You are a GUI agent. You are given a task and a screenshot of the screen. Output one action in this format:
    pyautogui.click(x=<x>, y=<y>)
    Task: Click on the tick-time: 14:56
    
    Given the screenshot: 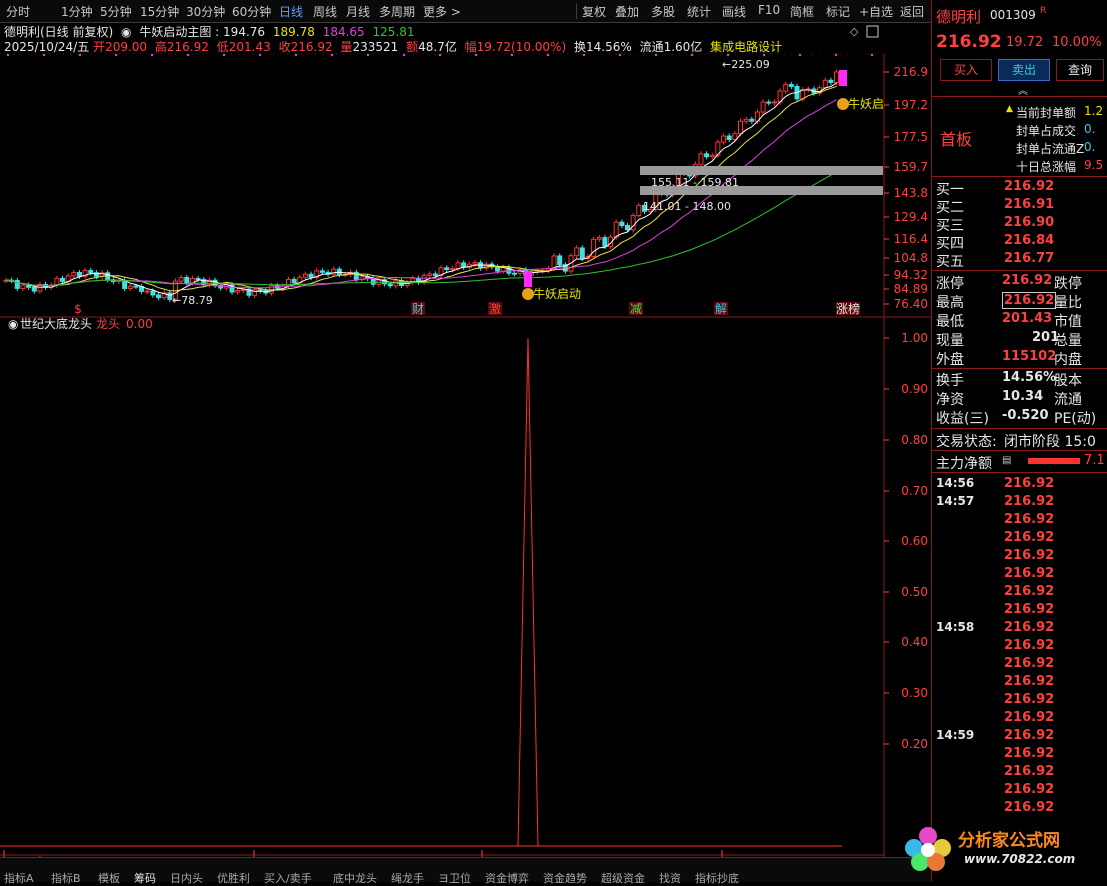 What is the action you would take?
    pyautogui.click(x=955, y=483)
    